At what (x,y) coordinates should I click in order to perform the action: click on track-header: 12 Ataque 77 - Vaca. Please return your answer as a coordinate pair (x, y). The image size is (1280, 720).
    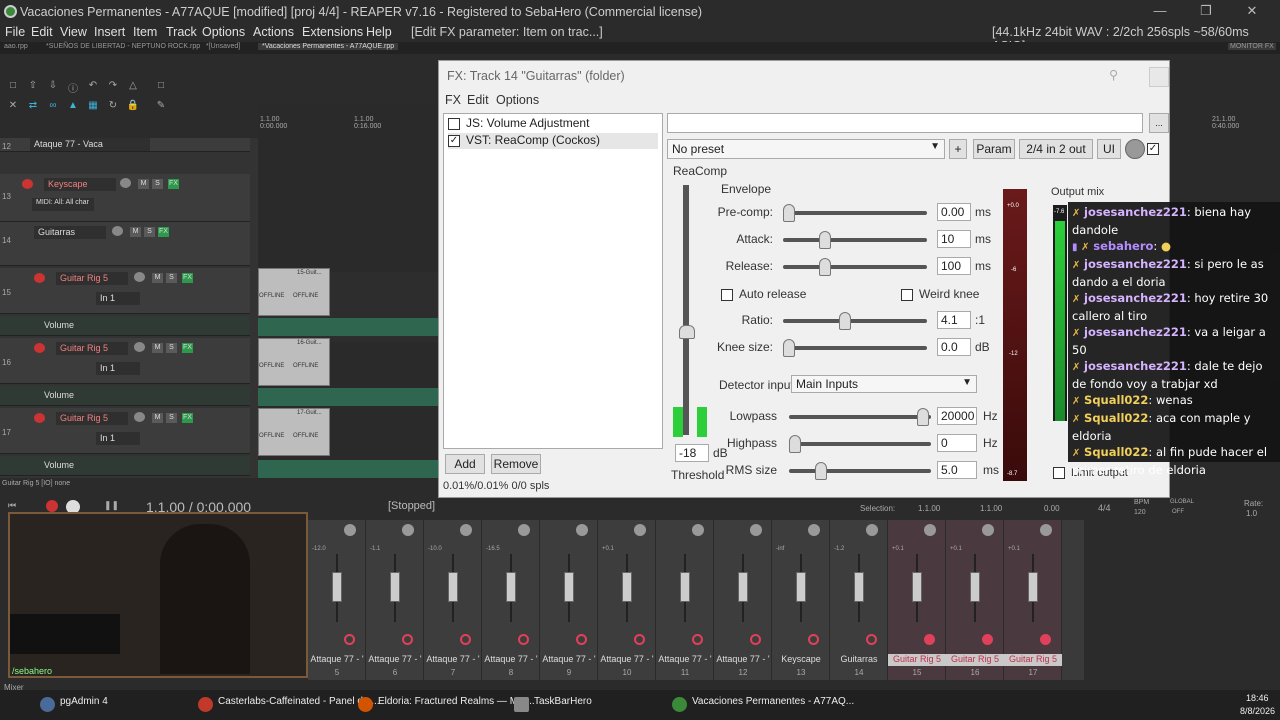
    Looking at the image, I should click on (125, 145).